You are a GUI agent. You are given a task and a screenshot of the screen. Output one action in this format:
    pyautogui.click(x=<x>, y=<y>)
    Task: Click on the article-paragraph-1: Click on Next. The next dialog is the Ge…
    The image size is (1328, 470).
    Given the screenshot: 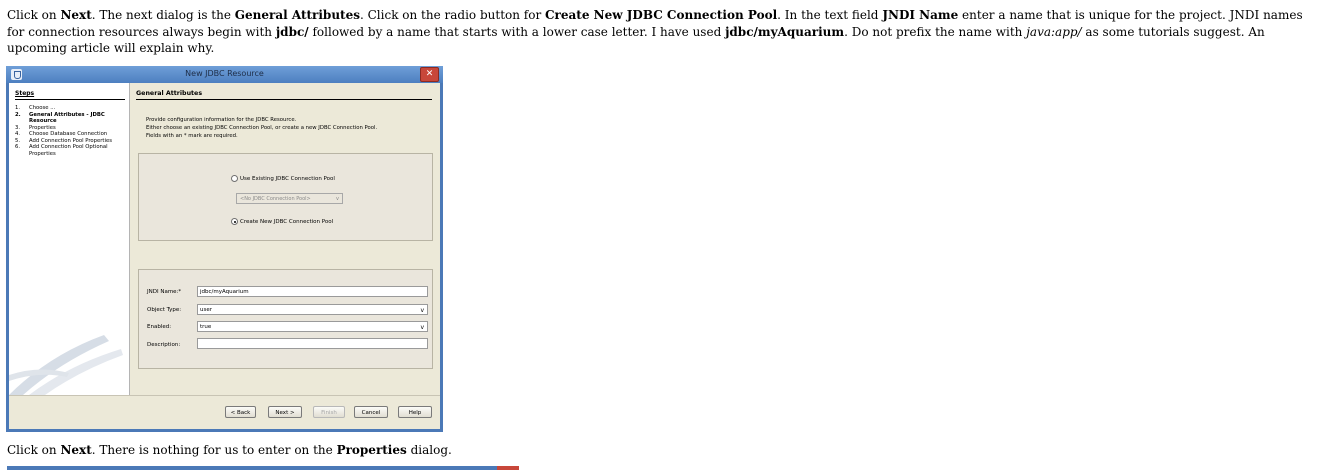 What is the action you would take?
    pyautogui.click(x=655, y=31)
    